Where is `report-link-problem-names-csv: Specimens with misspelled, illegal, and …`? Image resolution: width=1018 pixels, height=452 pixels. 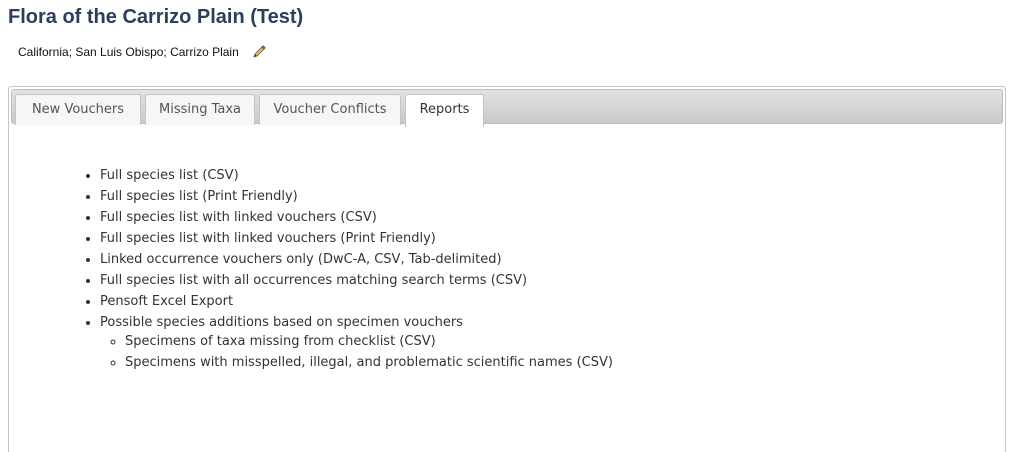 report-link-problem-names-csv: Specimens with misspelled, illegal, and … is located at coordinates (369, 362).